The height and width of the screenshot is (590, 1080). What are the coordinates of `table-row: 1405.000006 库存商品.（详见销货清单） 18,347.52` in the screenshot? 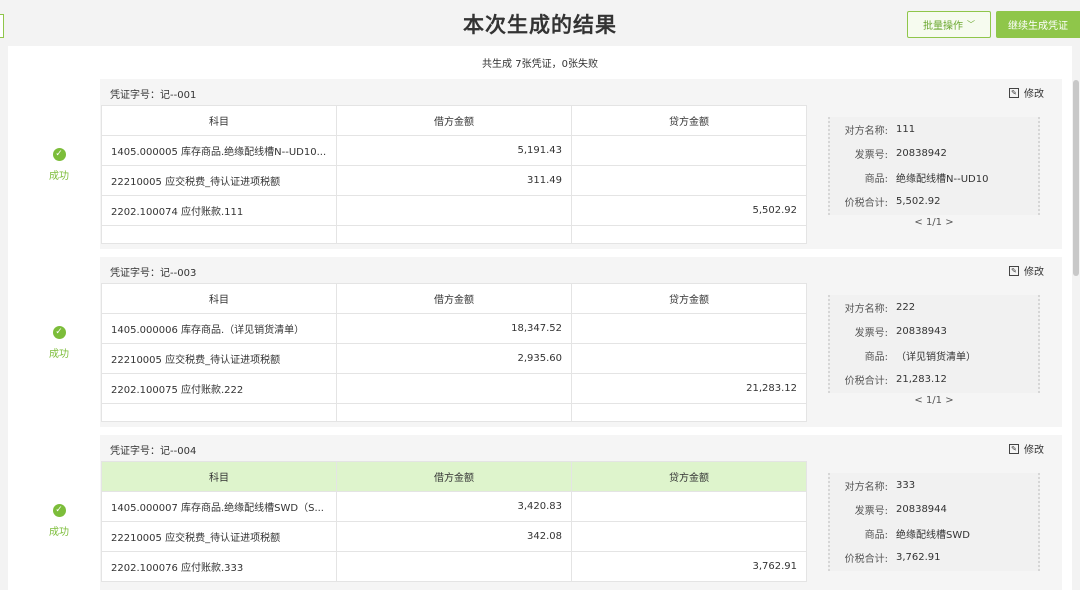 It's located at (454, 328).